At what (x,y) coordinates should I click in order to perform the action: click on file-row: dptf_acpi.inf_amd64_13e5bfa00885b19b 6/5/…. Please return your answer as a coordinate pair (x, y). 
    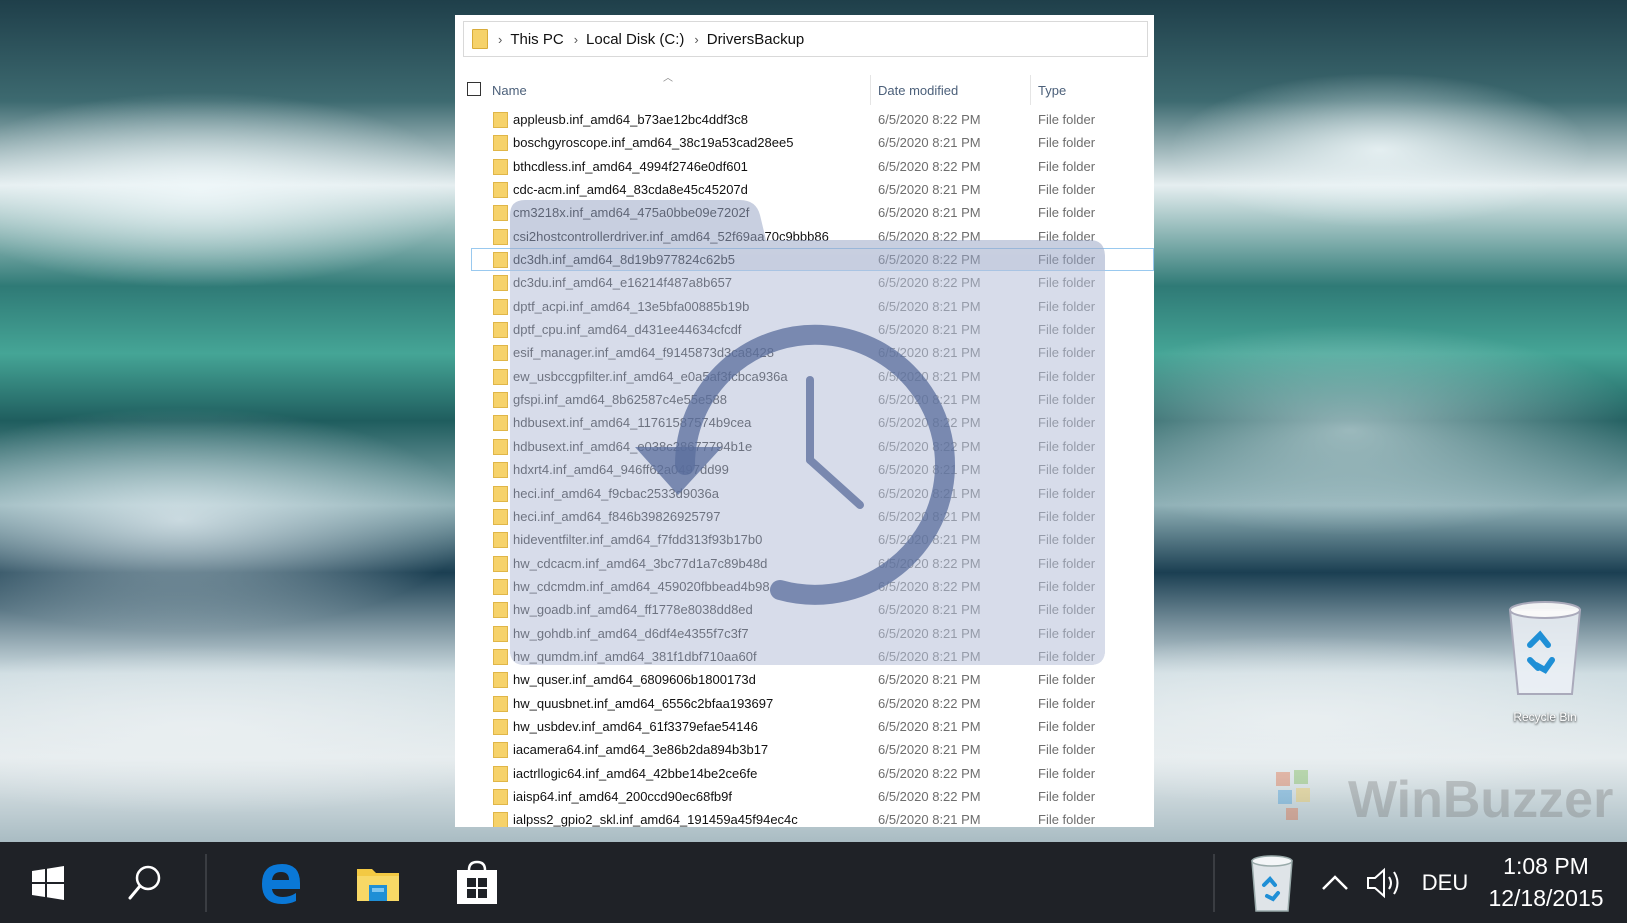
    Looking at the image, I should click on (804, 306).